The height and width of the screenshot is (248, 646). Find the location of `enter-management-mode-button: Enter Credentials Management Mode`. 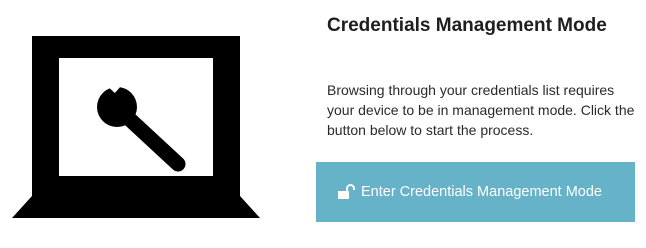

enter-management-mode-button: Enter Credentials Management Mode is located at coordinates (475, 192).